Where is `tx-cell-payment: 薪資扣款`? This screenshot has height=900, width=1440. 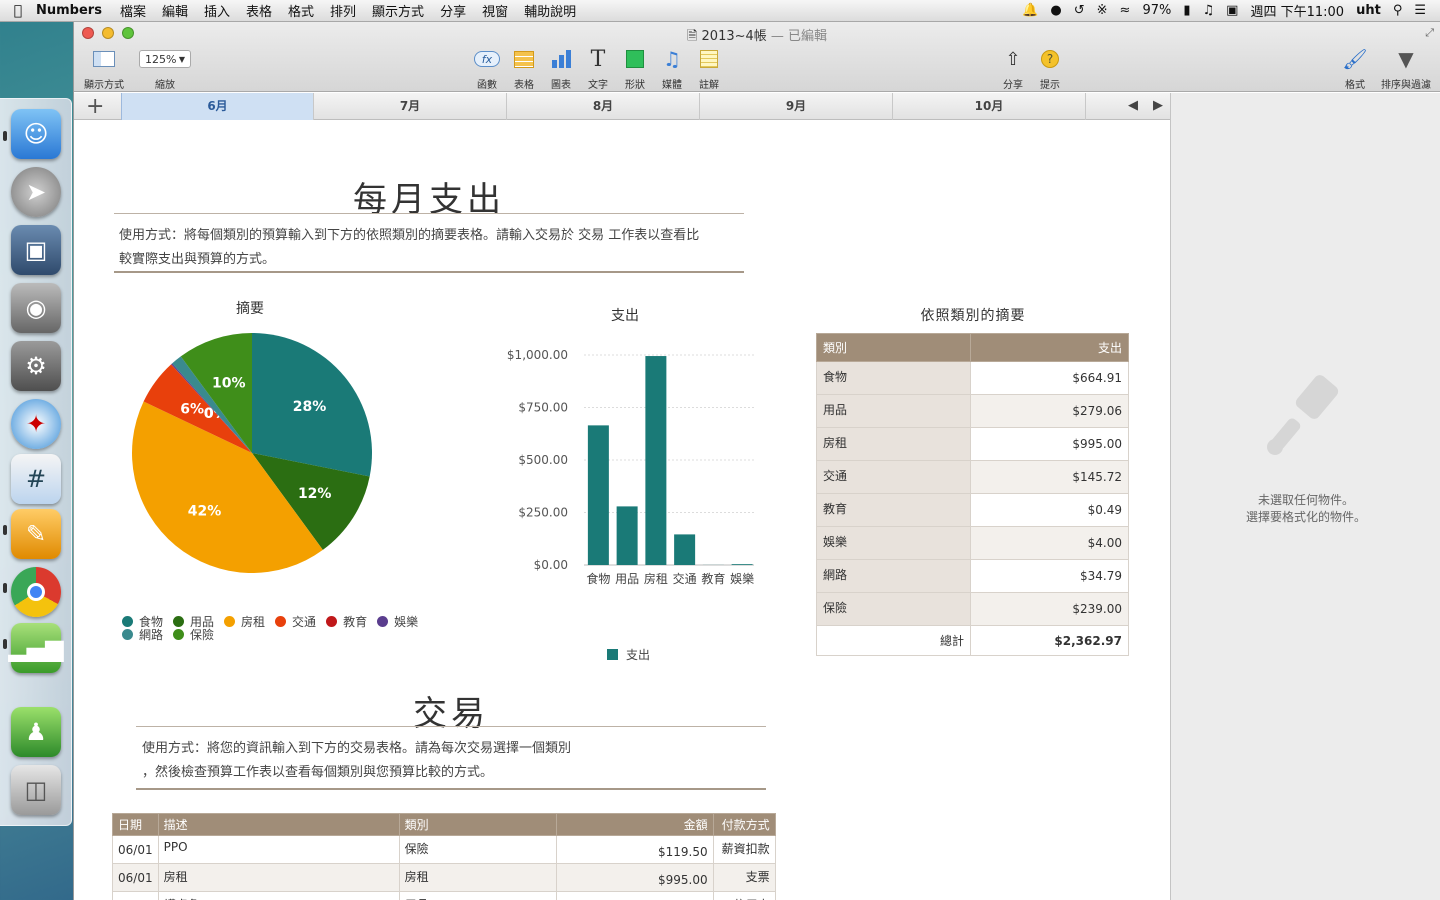
tx-cell-payment: 薪資扣款 is located at coordinates (744, 849).